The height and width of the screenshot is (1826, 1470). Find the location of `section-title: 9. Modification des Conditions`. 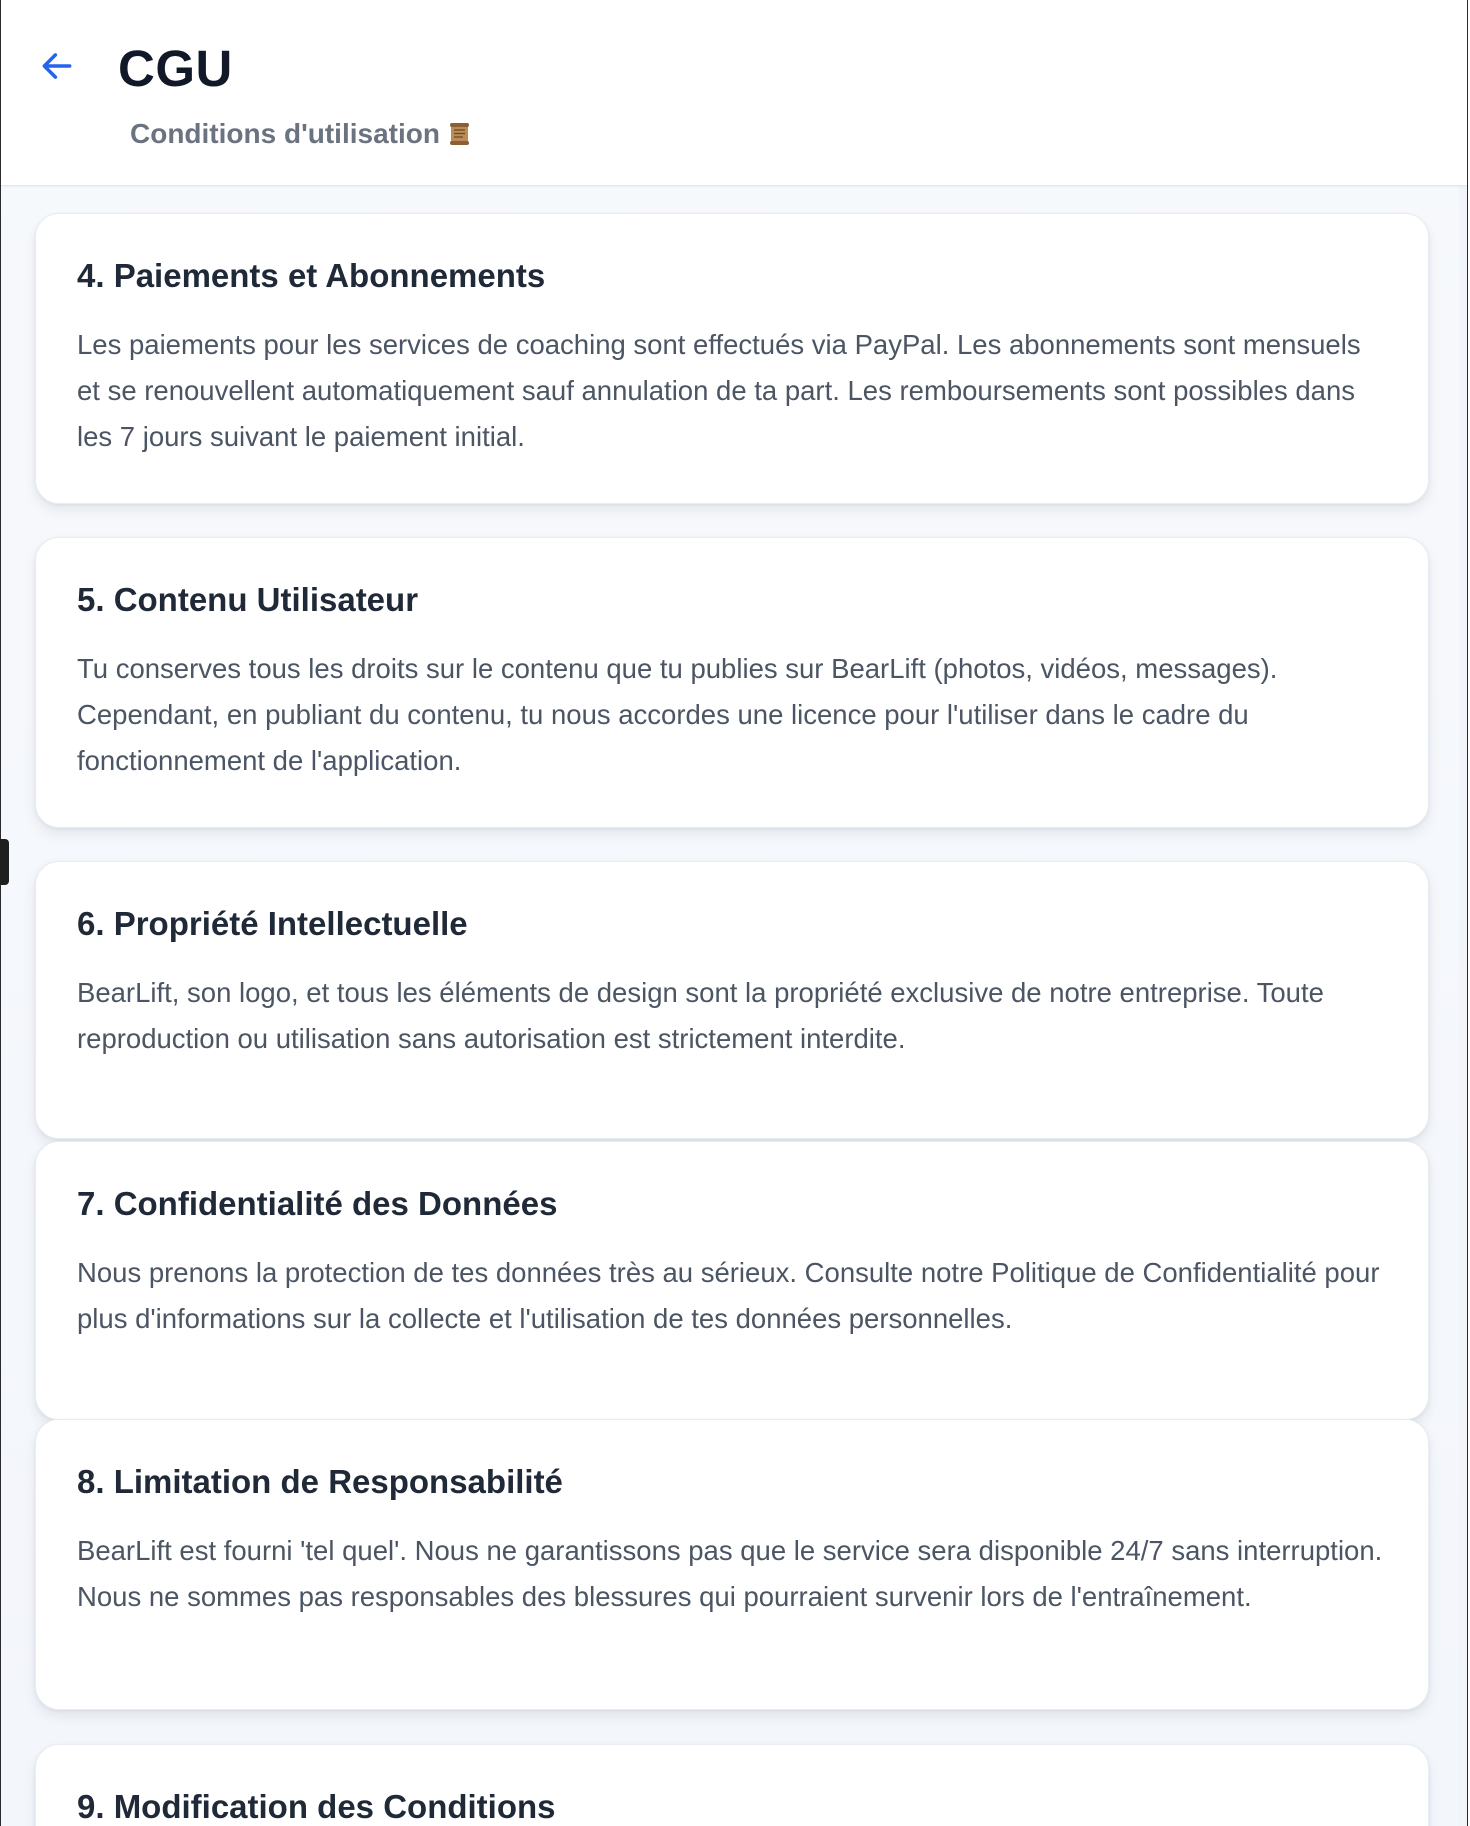

section-title: 9. Modification des Conditions is located at coordinates (316, 1806).